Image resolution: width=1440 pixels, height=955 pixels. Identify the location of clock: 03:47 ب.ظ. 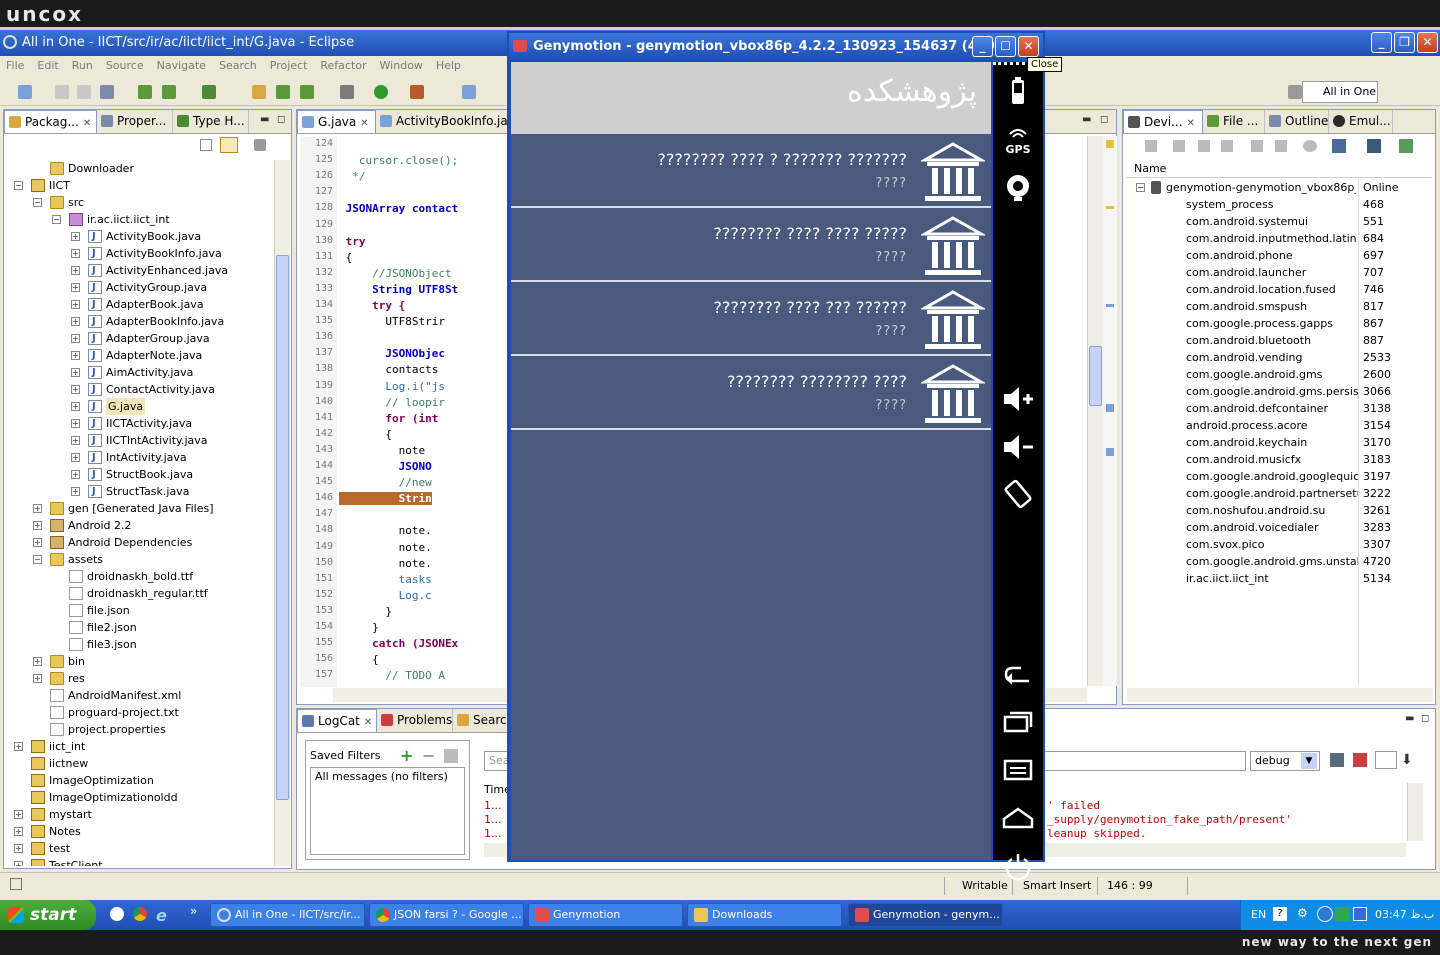
(1404, 914).